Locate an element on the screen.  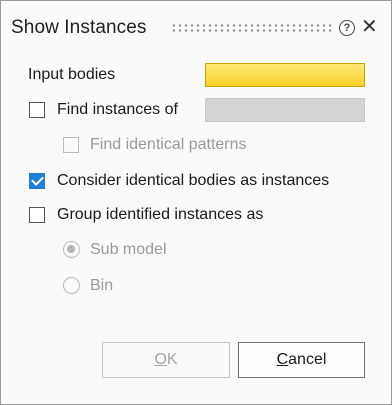
bin-label: Bin is located at coordinates (102, 285).